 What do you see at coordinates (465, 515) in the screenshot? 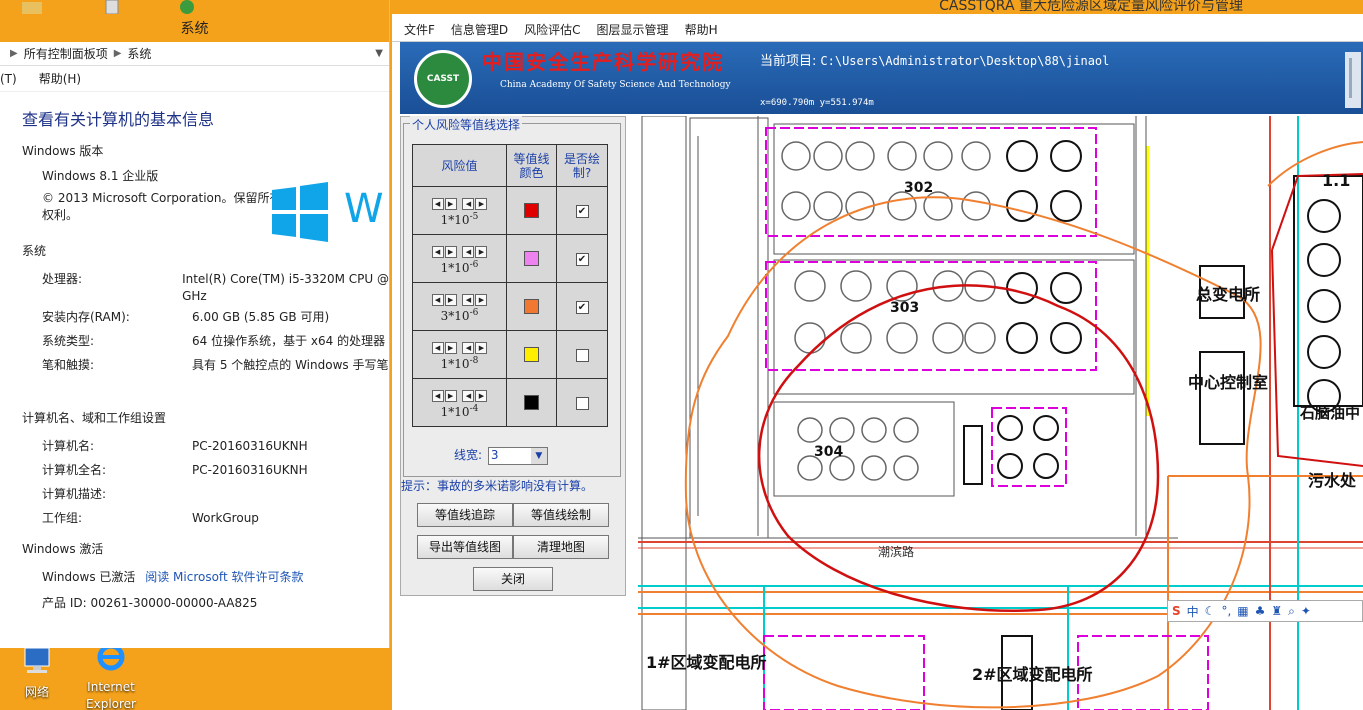
I see `contour-trace-button: 等值线追踪` at bounding box center [465, 515].